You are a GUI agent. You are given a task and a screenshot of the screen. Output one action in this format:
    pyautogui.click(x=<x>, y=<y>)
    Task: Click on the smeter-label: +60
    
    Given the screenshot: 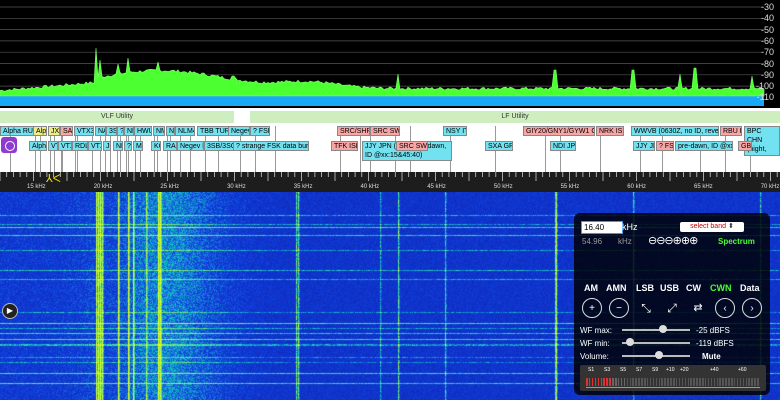 What is the action you would take?
    pyautogui.click(x=742, y=370)
    